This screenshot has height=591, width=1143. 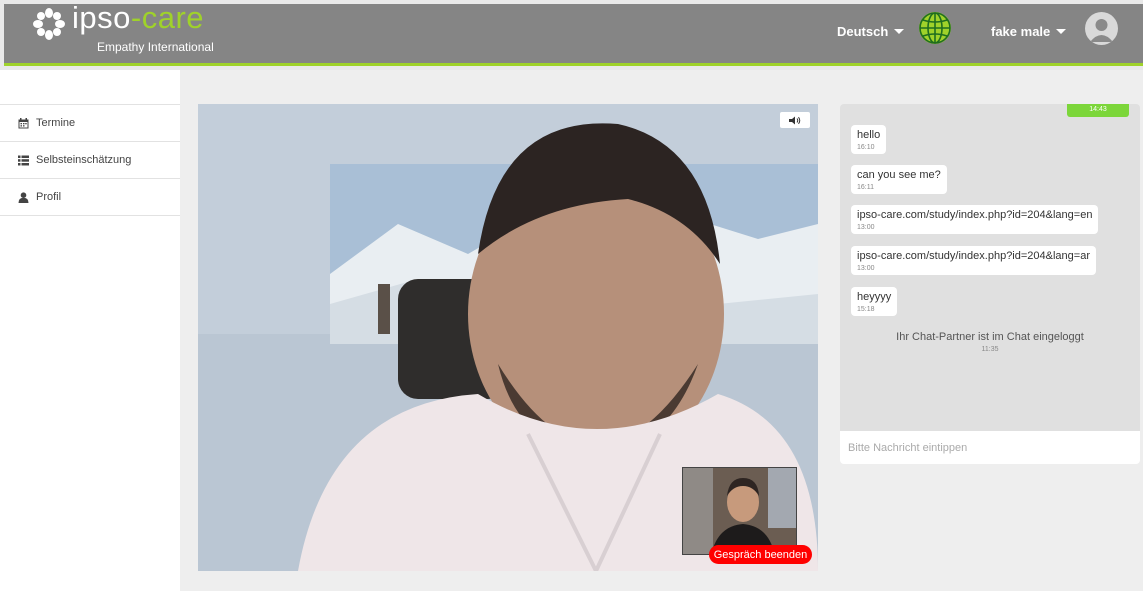 I want to click on chat-message: can you see me? 16:11, so click(x=899, y=179).